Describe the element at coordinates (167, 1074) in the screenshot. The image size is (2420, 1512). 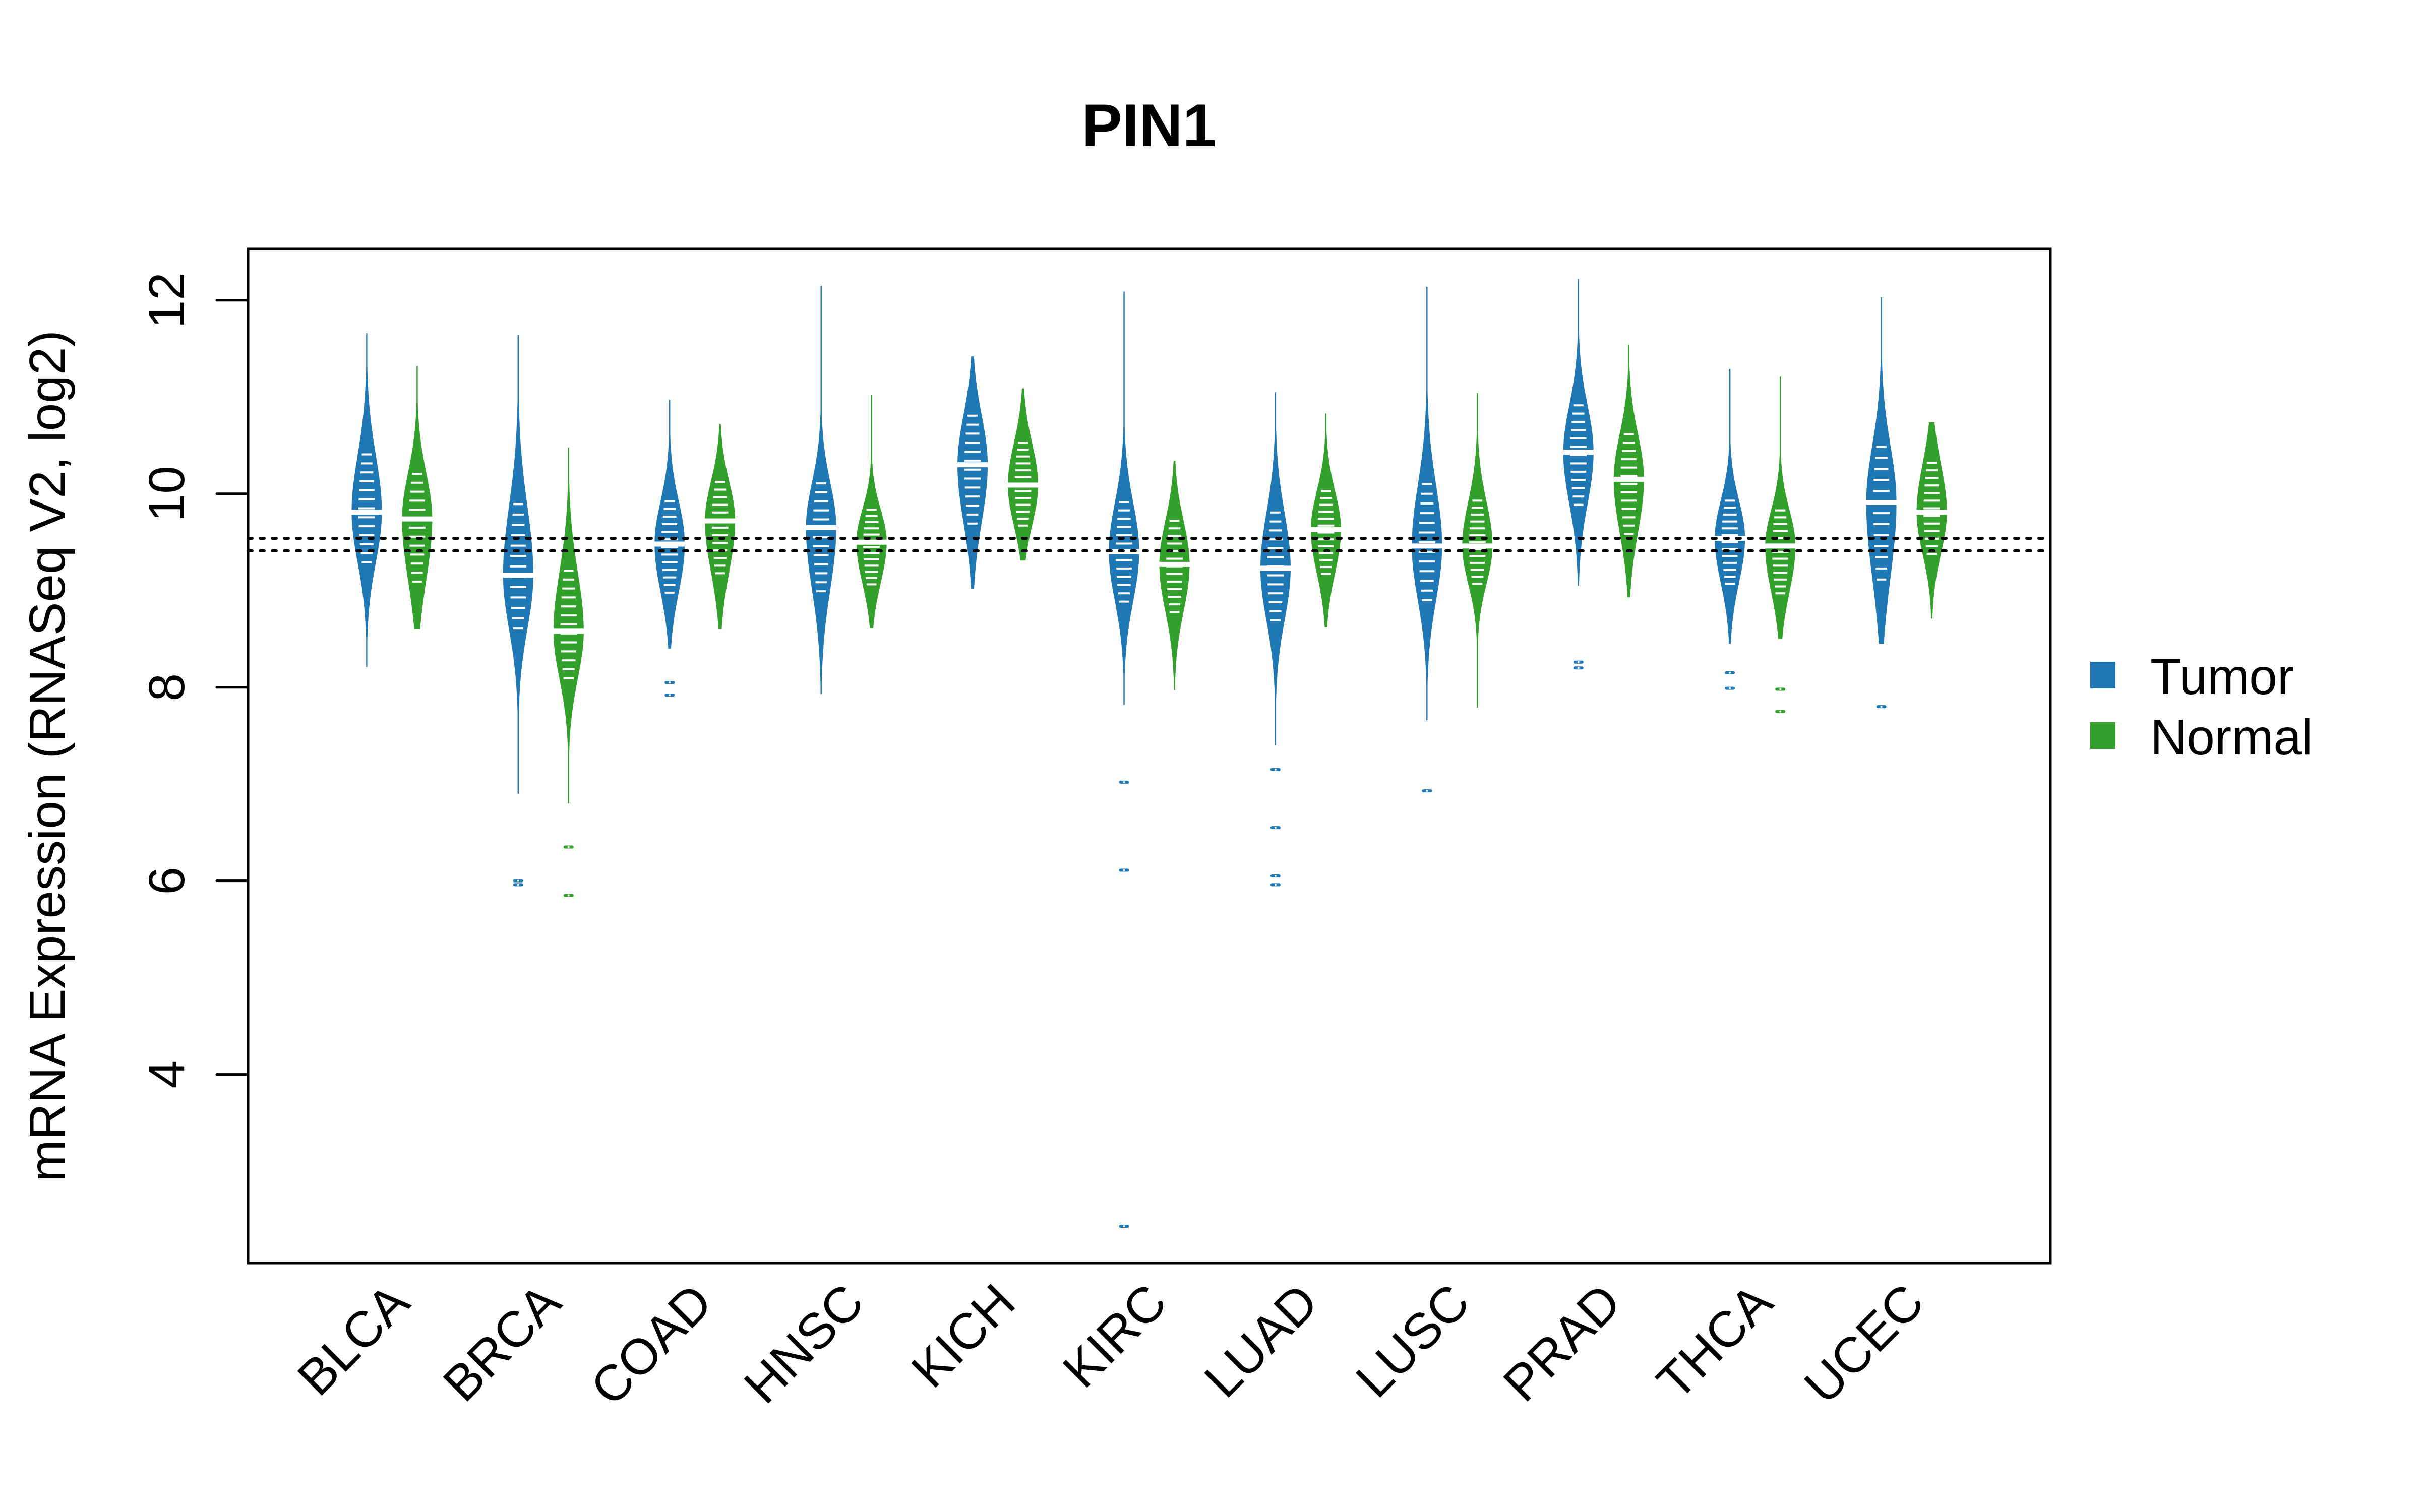
I see `y-tick-label: 4` at that location.